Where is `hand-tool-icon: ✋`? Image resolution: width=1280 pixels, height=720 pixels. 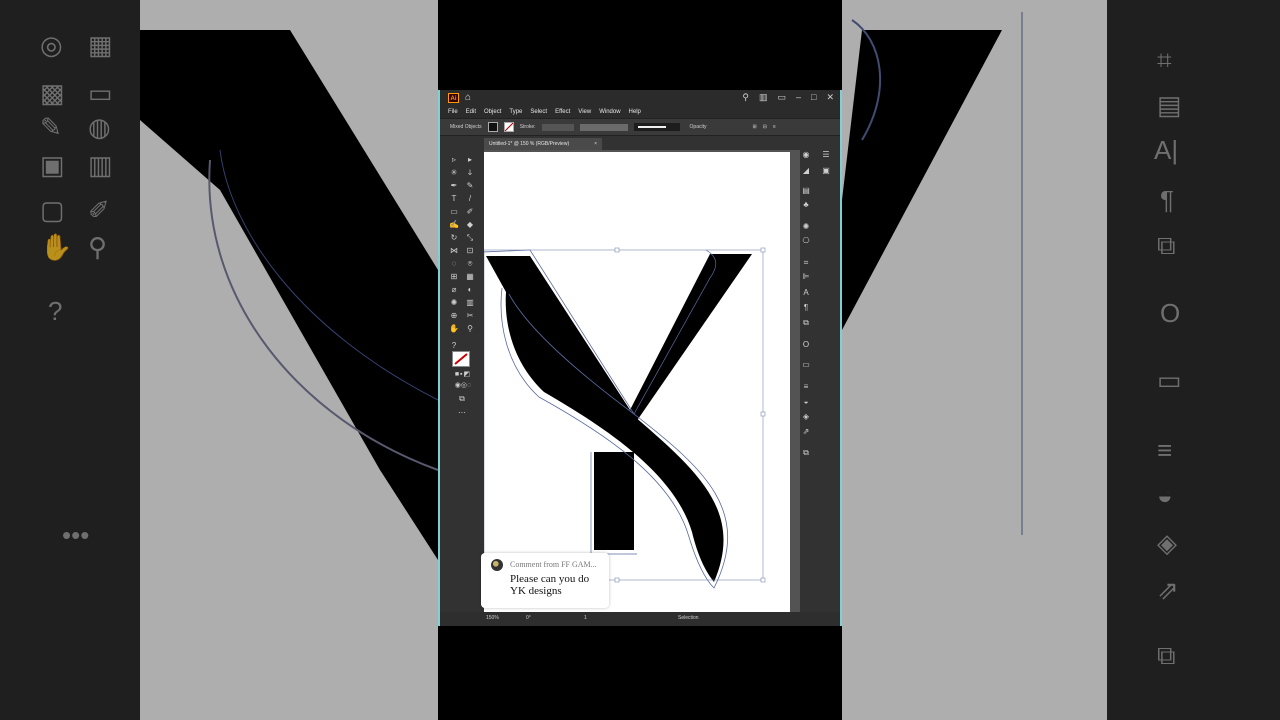 hand-tool-icon: ✋ is located at coordinates (454, 328).